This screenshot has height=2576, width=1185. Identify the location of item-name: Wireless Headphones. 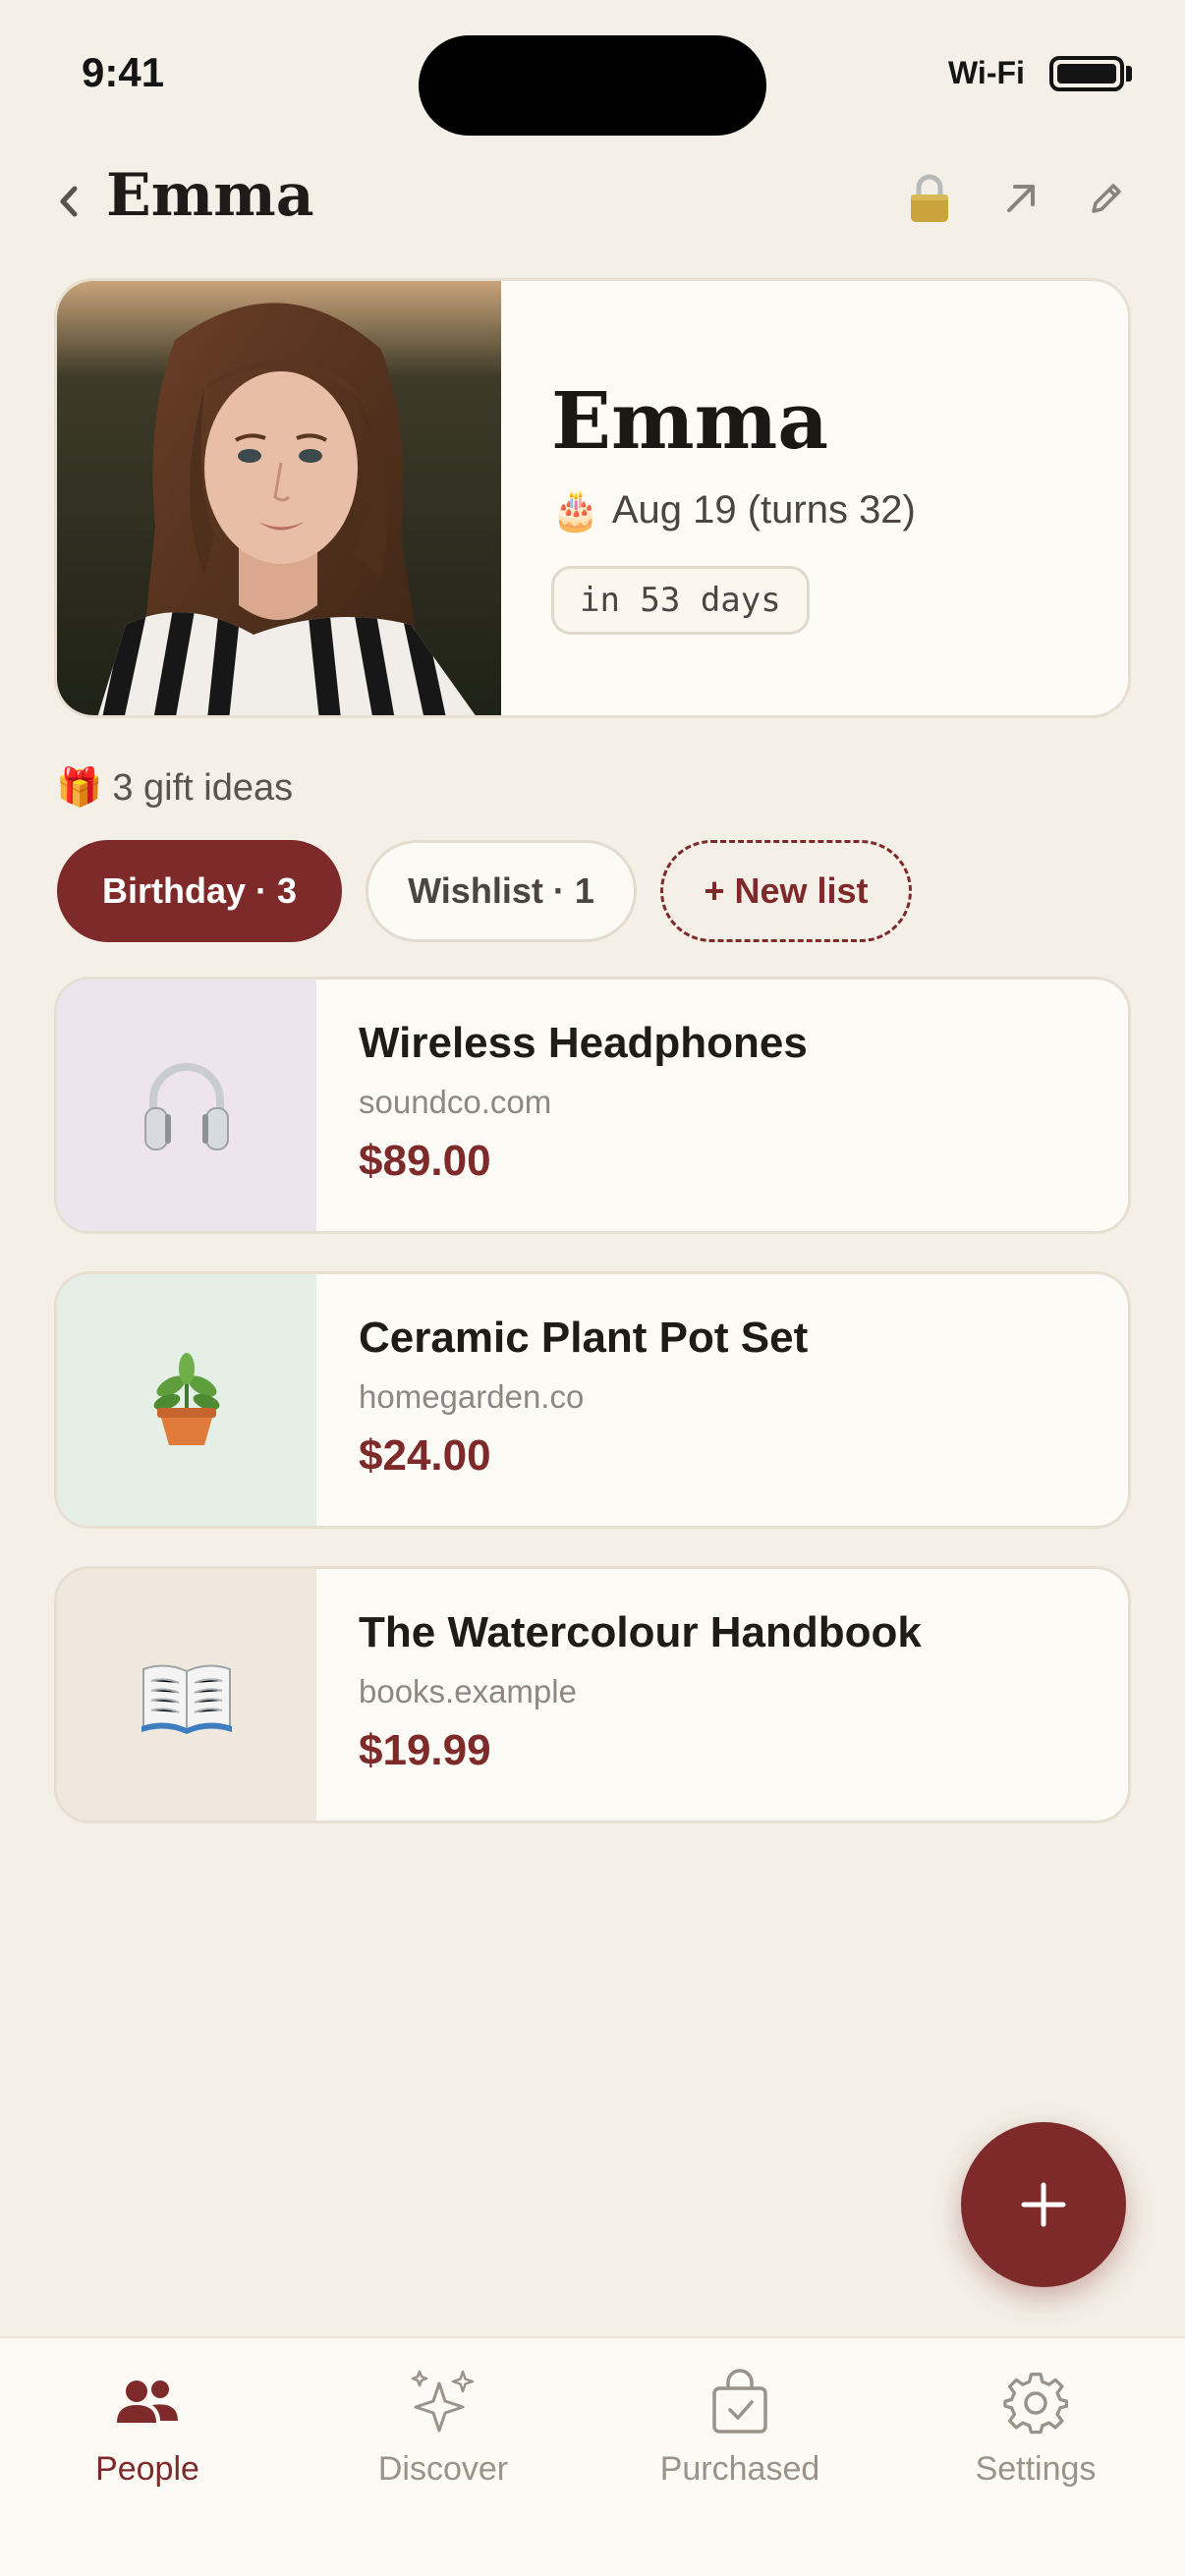
(583, 1043).